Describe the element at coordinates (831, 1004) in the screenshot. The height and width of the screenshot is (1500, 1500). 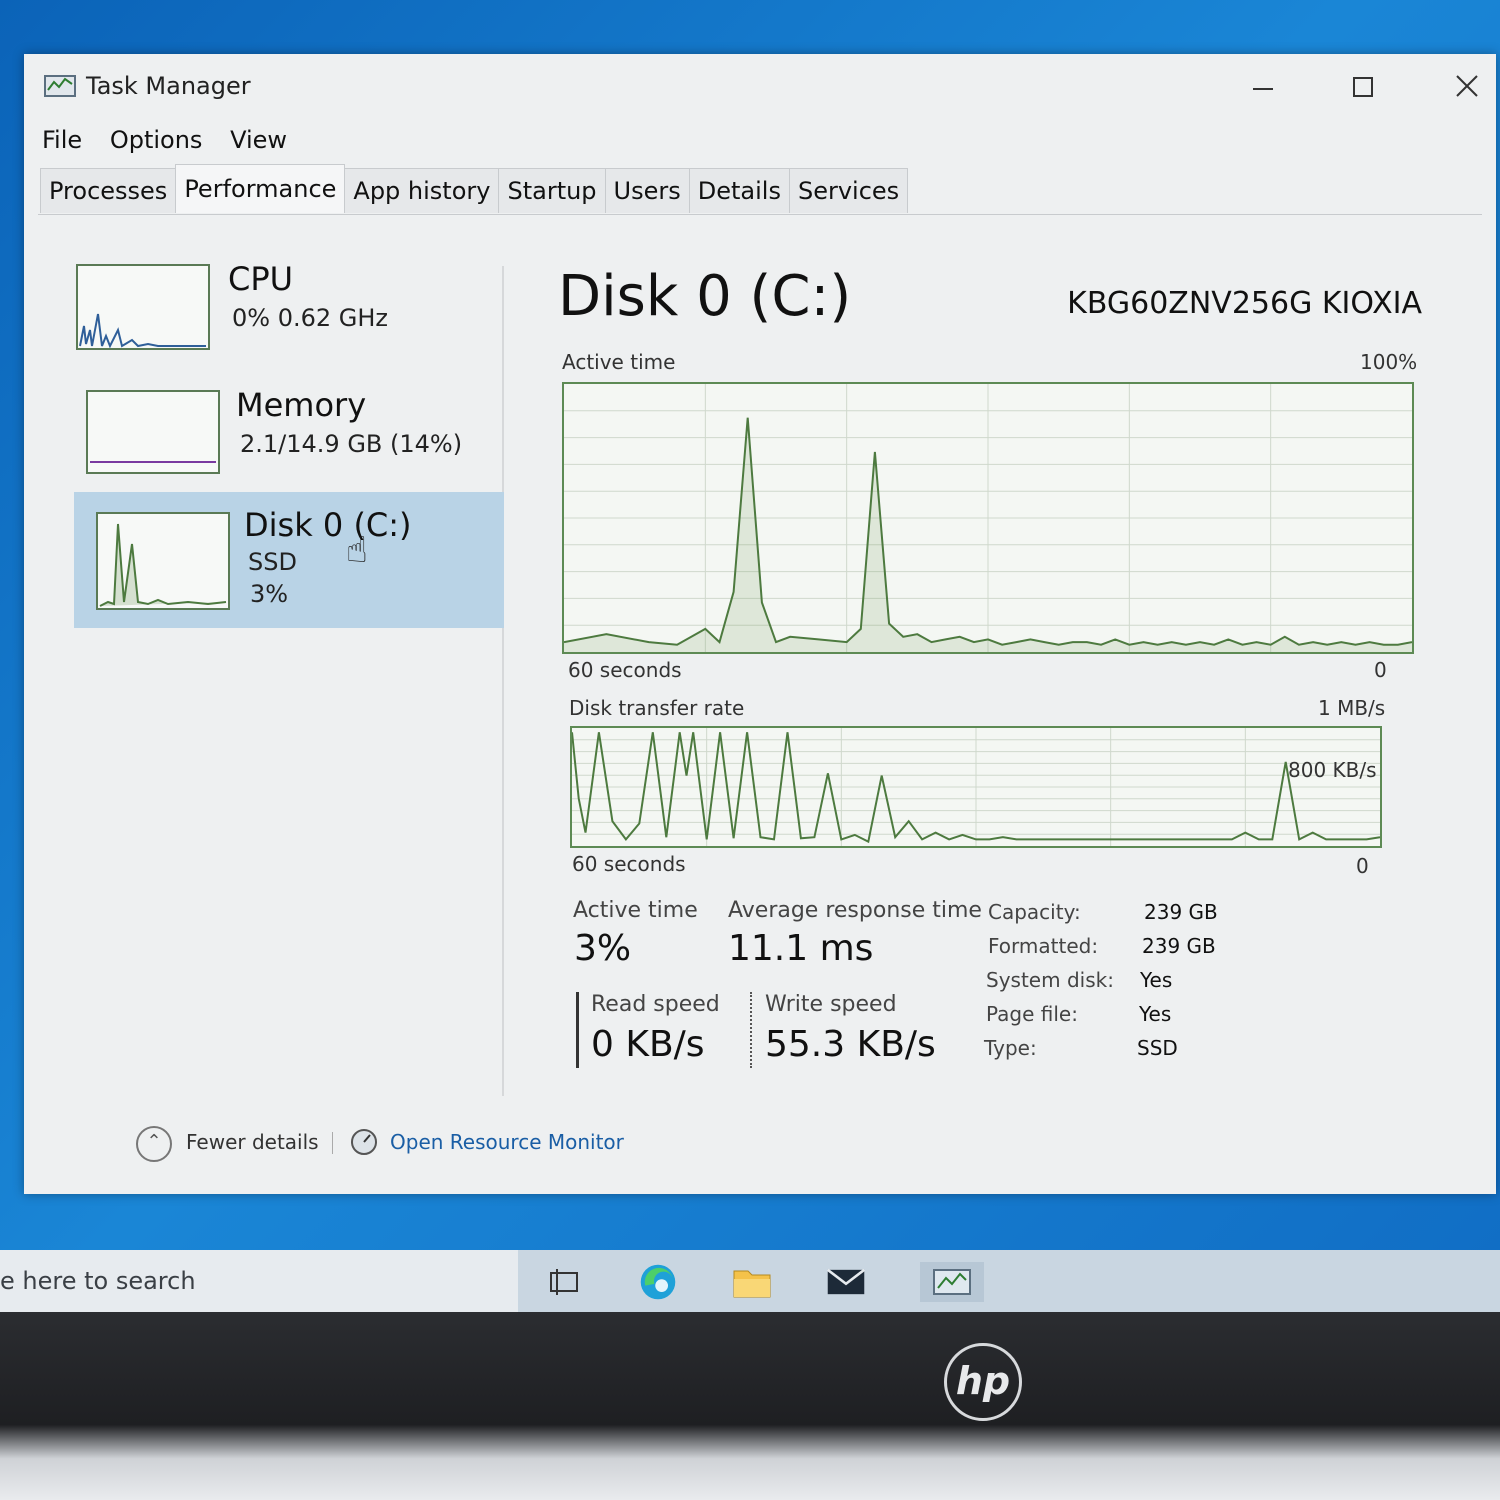
I see `stat-write-label: Write speed` at that location.